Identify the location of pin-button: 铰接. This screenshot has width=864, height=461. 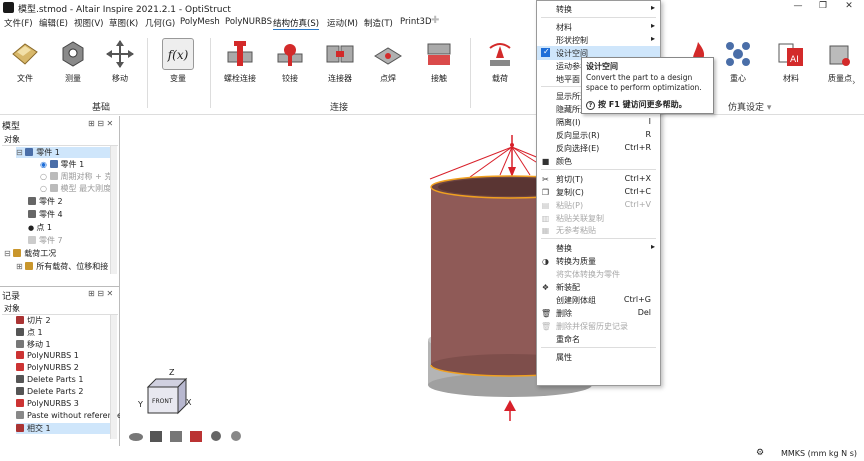
(290, 61).